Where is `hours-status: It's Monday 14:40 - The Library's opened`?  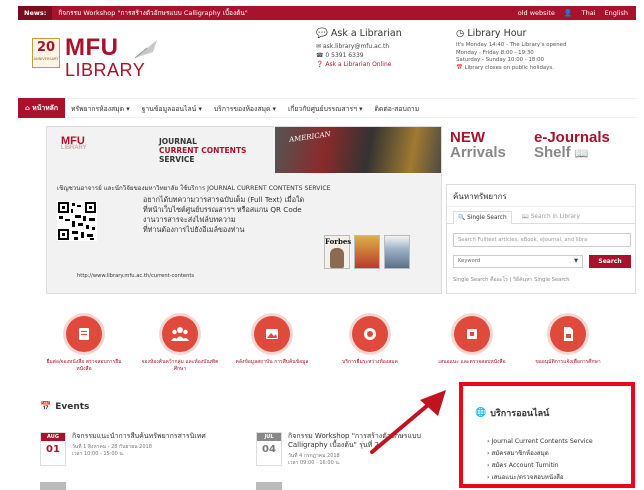 hours-status: It's Monday 14:40 - The Library's opened is located at coordinates (511, 45).